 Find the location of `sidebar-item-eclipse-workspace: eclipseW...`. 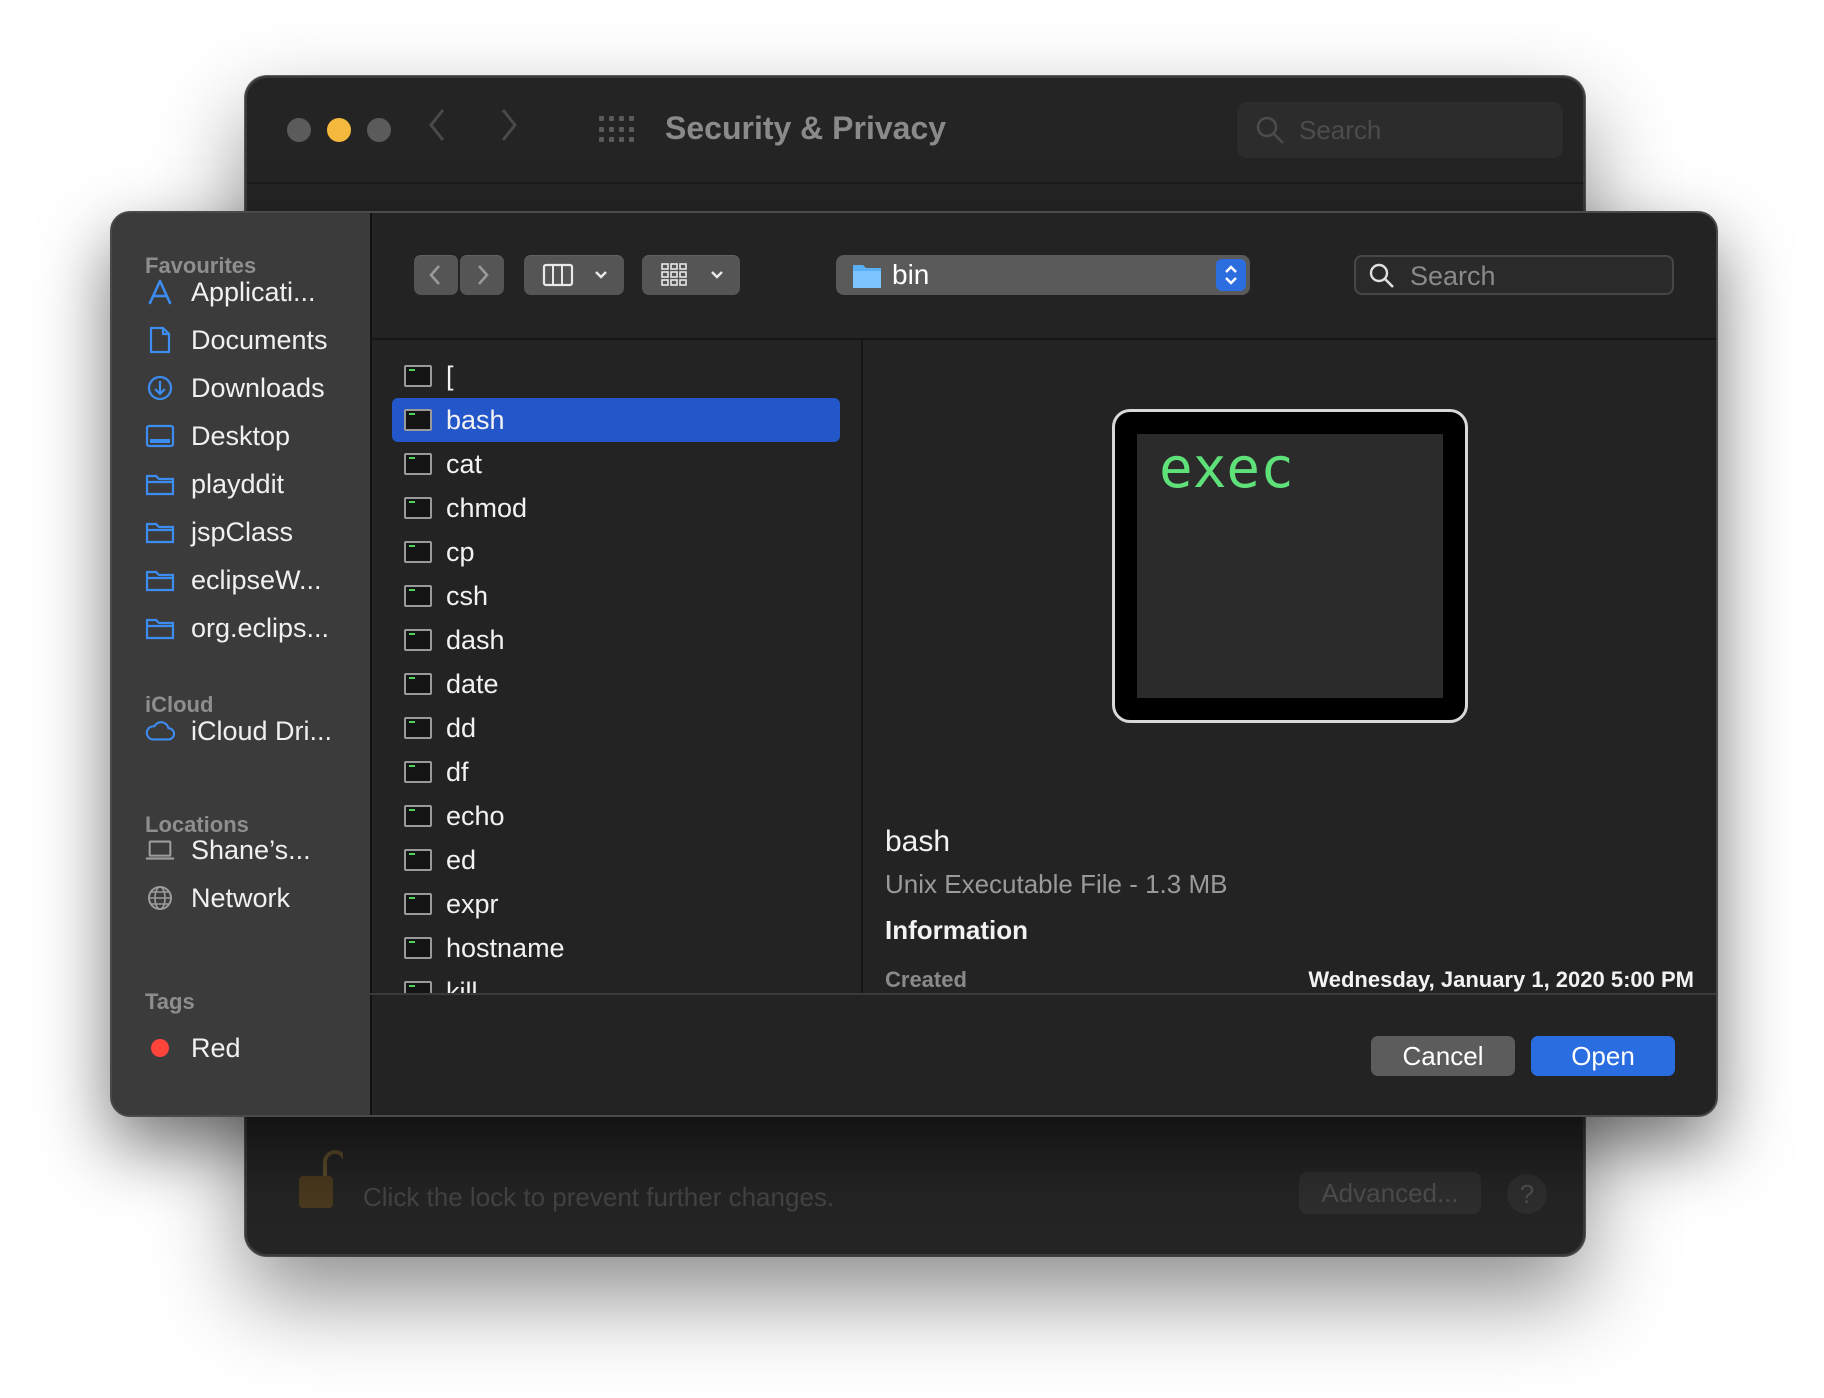

sidebar-item-eclipse-workspace: eclipseW... is located at coordinates (250, 580).